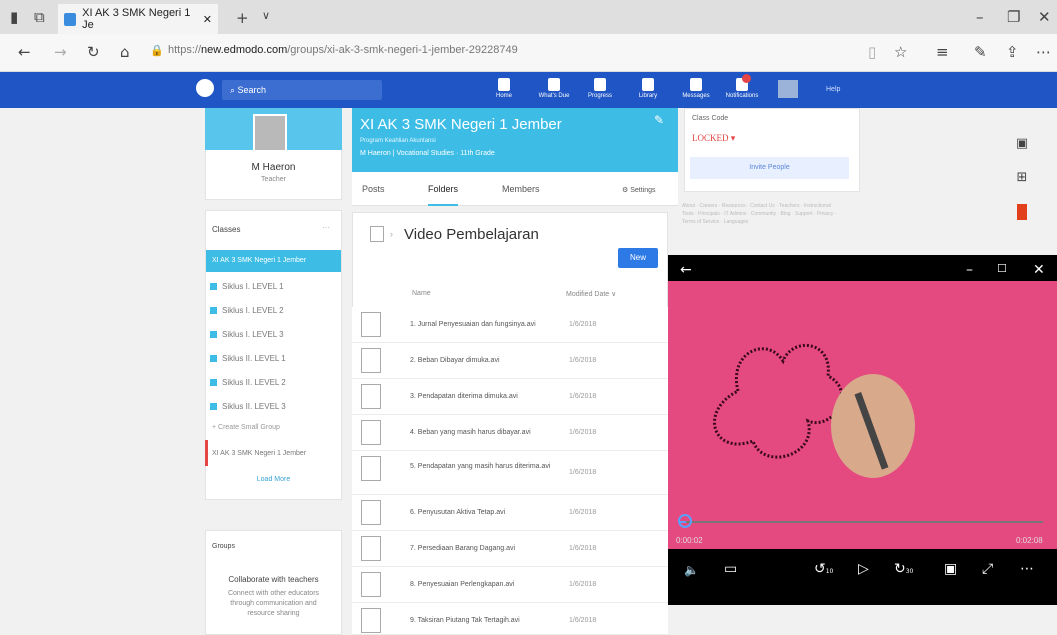 This screenshot has height=635, width=1057. Describe the element at coordinates (788, 89) in the screenshot. I see `user-menu-avatar` at that location.